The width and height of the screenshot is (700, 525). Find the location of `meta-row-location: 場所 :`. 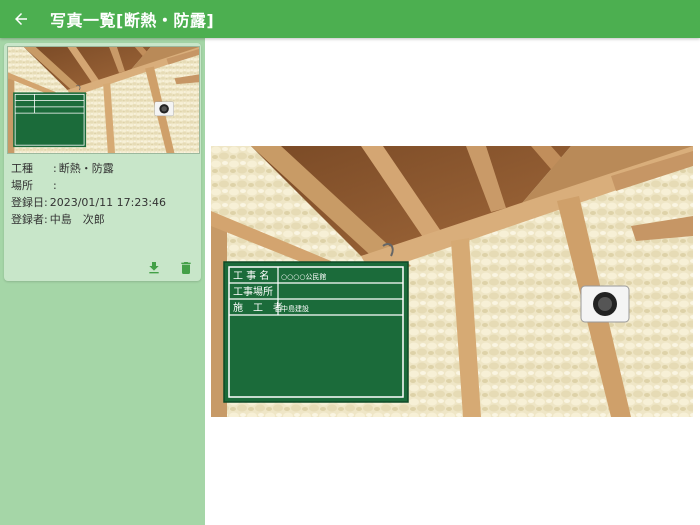

meta-row-location: 場所 : is located at coordinates (88, 185).